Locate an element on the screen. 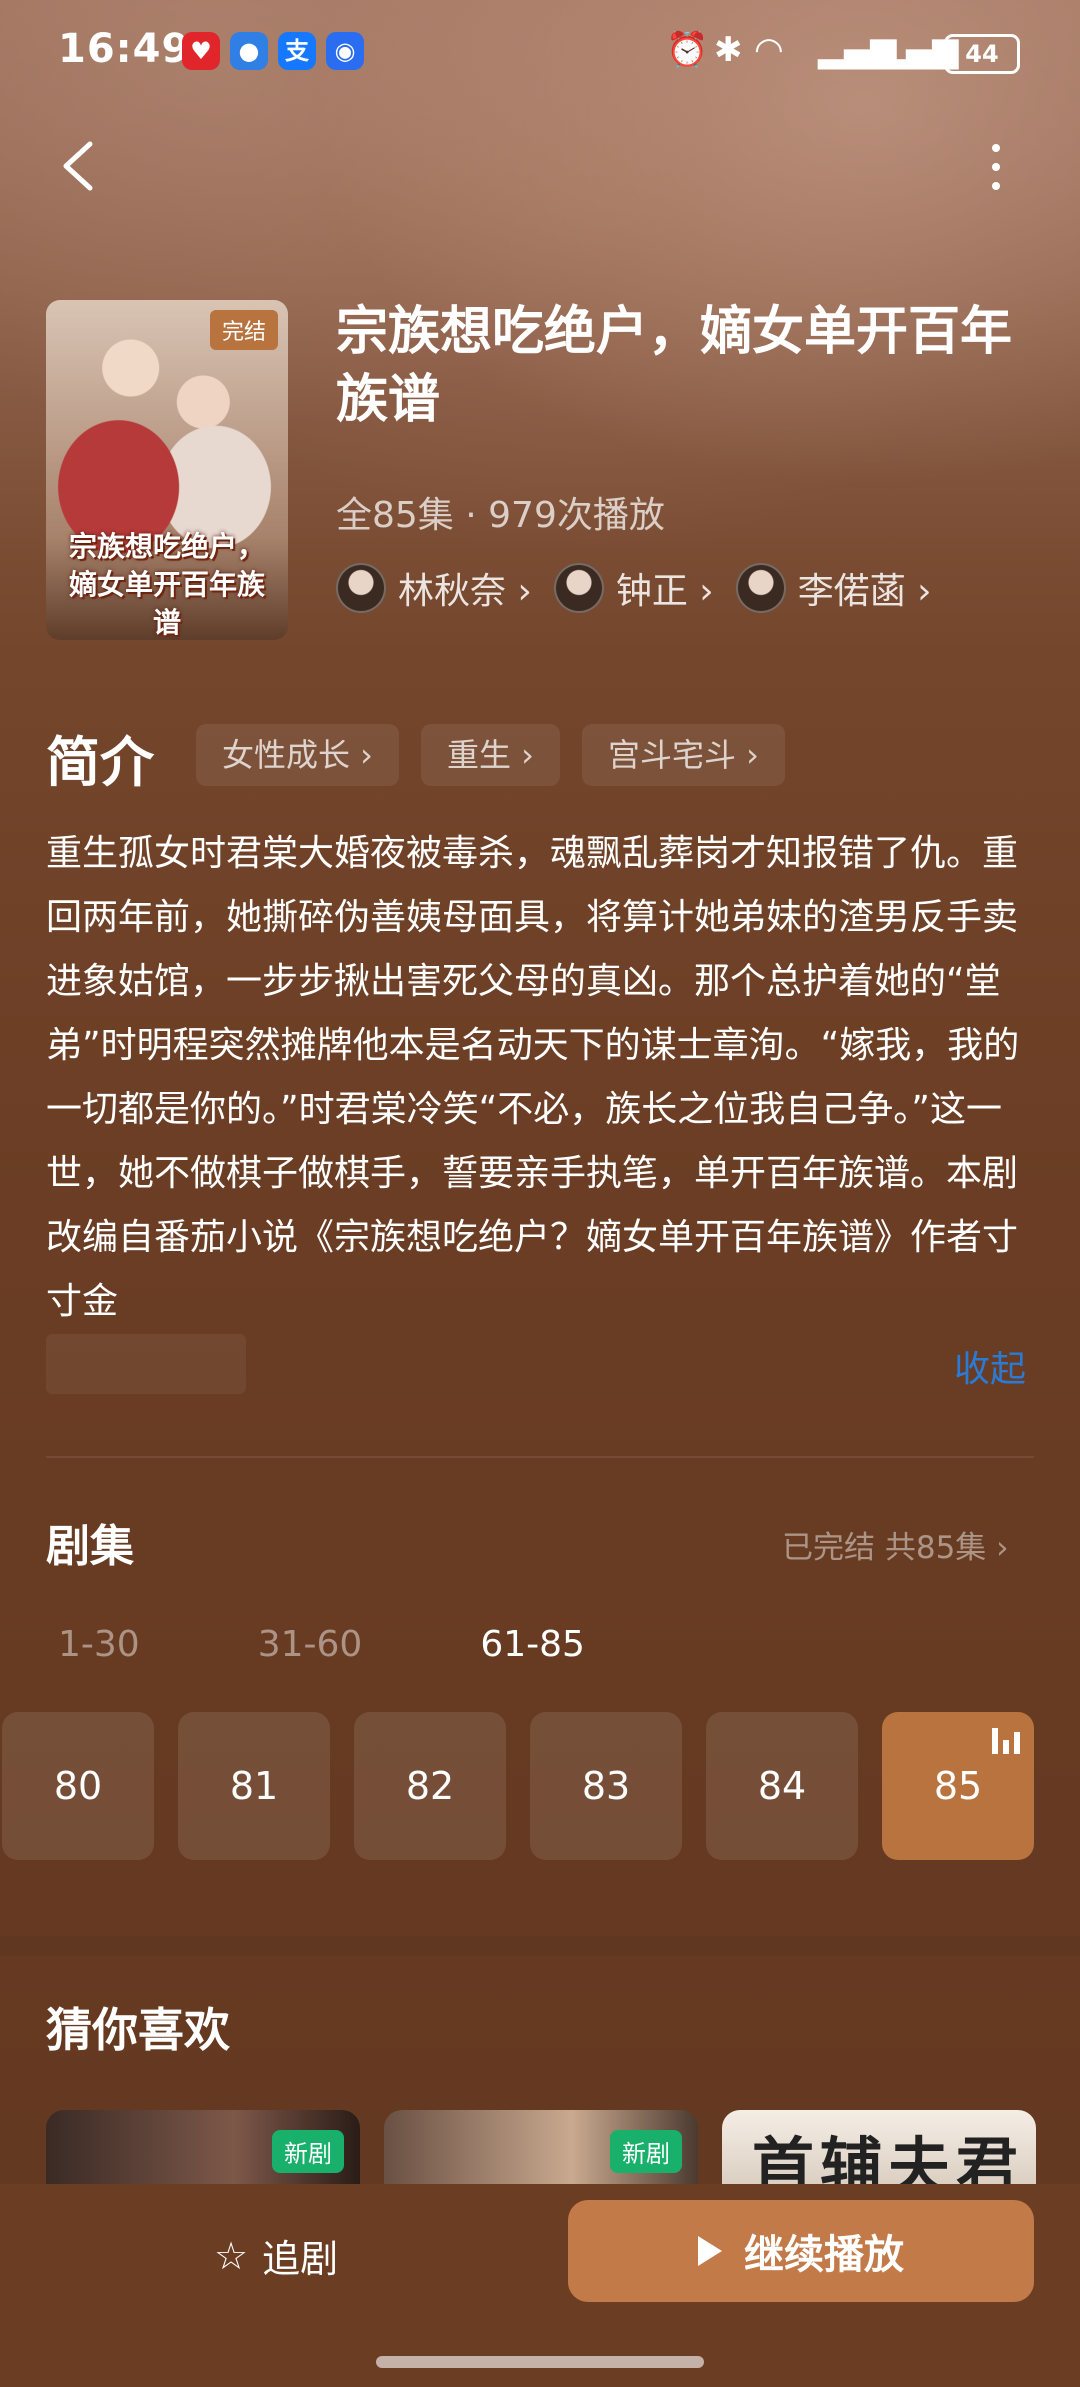  actor-link: 林秋奈 › is located at coordinates (434, 588).